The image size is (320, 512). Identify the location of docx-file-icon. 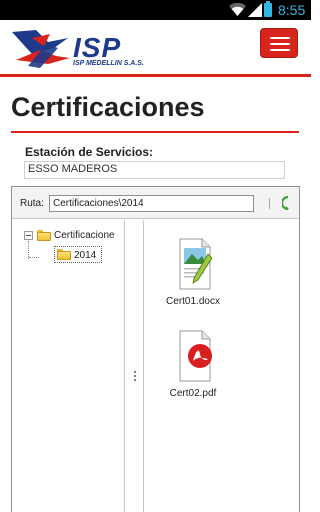
(195, 264).